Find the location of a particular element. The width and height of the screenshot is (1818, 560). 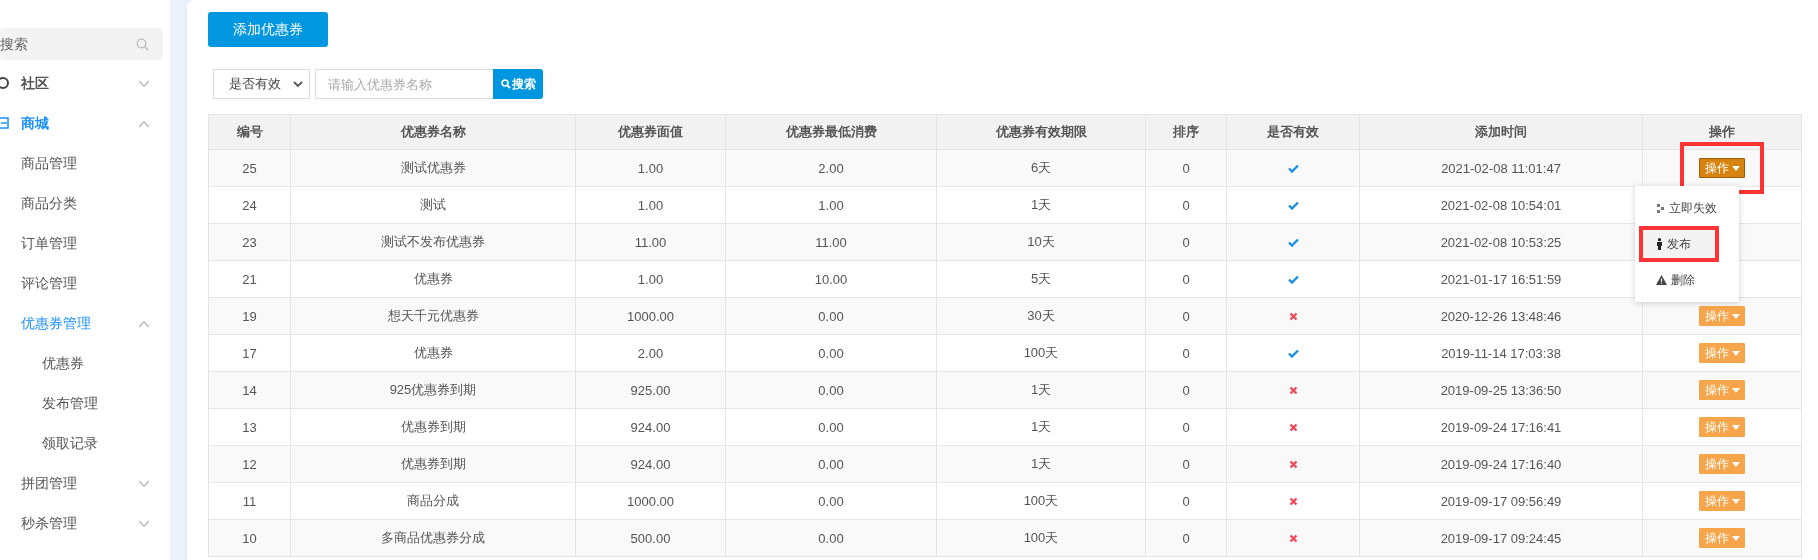

puzzle-icon is located at coordinates (1660, 208).